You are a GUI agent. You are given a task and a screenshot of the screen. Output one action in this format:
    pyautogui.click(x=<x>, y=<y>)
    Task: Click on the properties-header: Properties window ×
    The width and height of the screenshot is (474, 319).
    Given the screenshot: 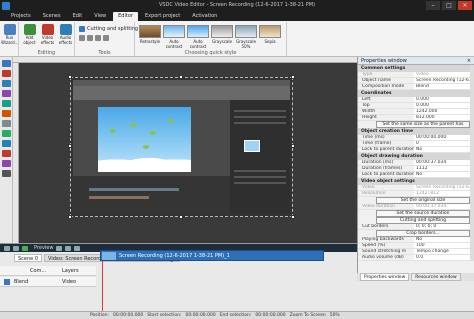 What is the action you would take?
    pyautogui.click(x=416, y=61)
    